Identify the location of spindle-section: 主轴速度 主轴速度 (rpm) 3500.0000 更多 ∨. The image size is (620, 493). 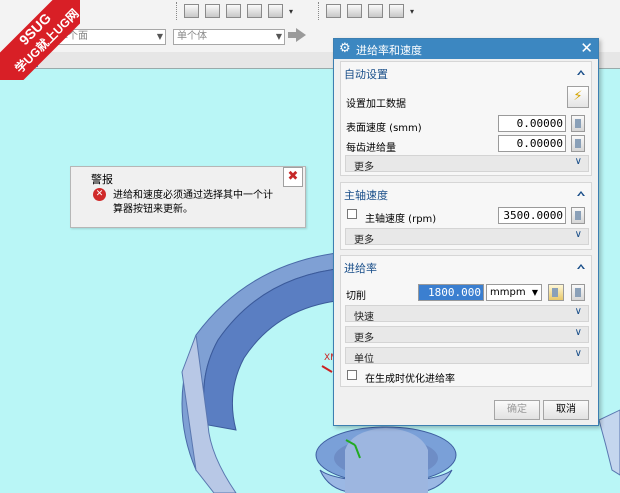
(466, 216).